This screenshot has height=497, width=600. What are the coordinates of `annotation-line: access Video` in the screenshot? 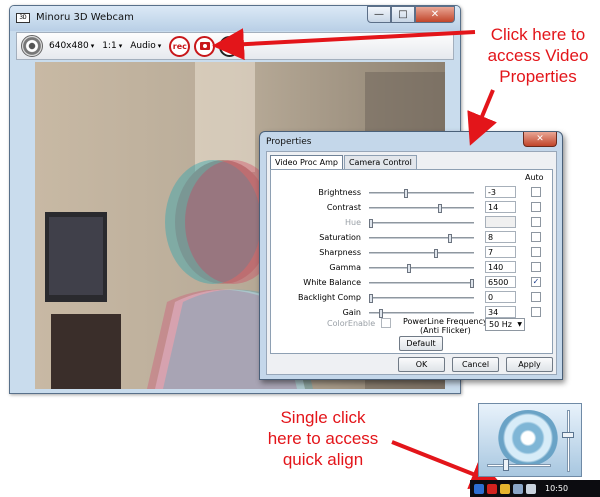 It's located at (538, 55).